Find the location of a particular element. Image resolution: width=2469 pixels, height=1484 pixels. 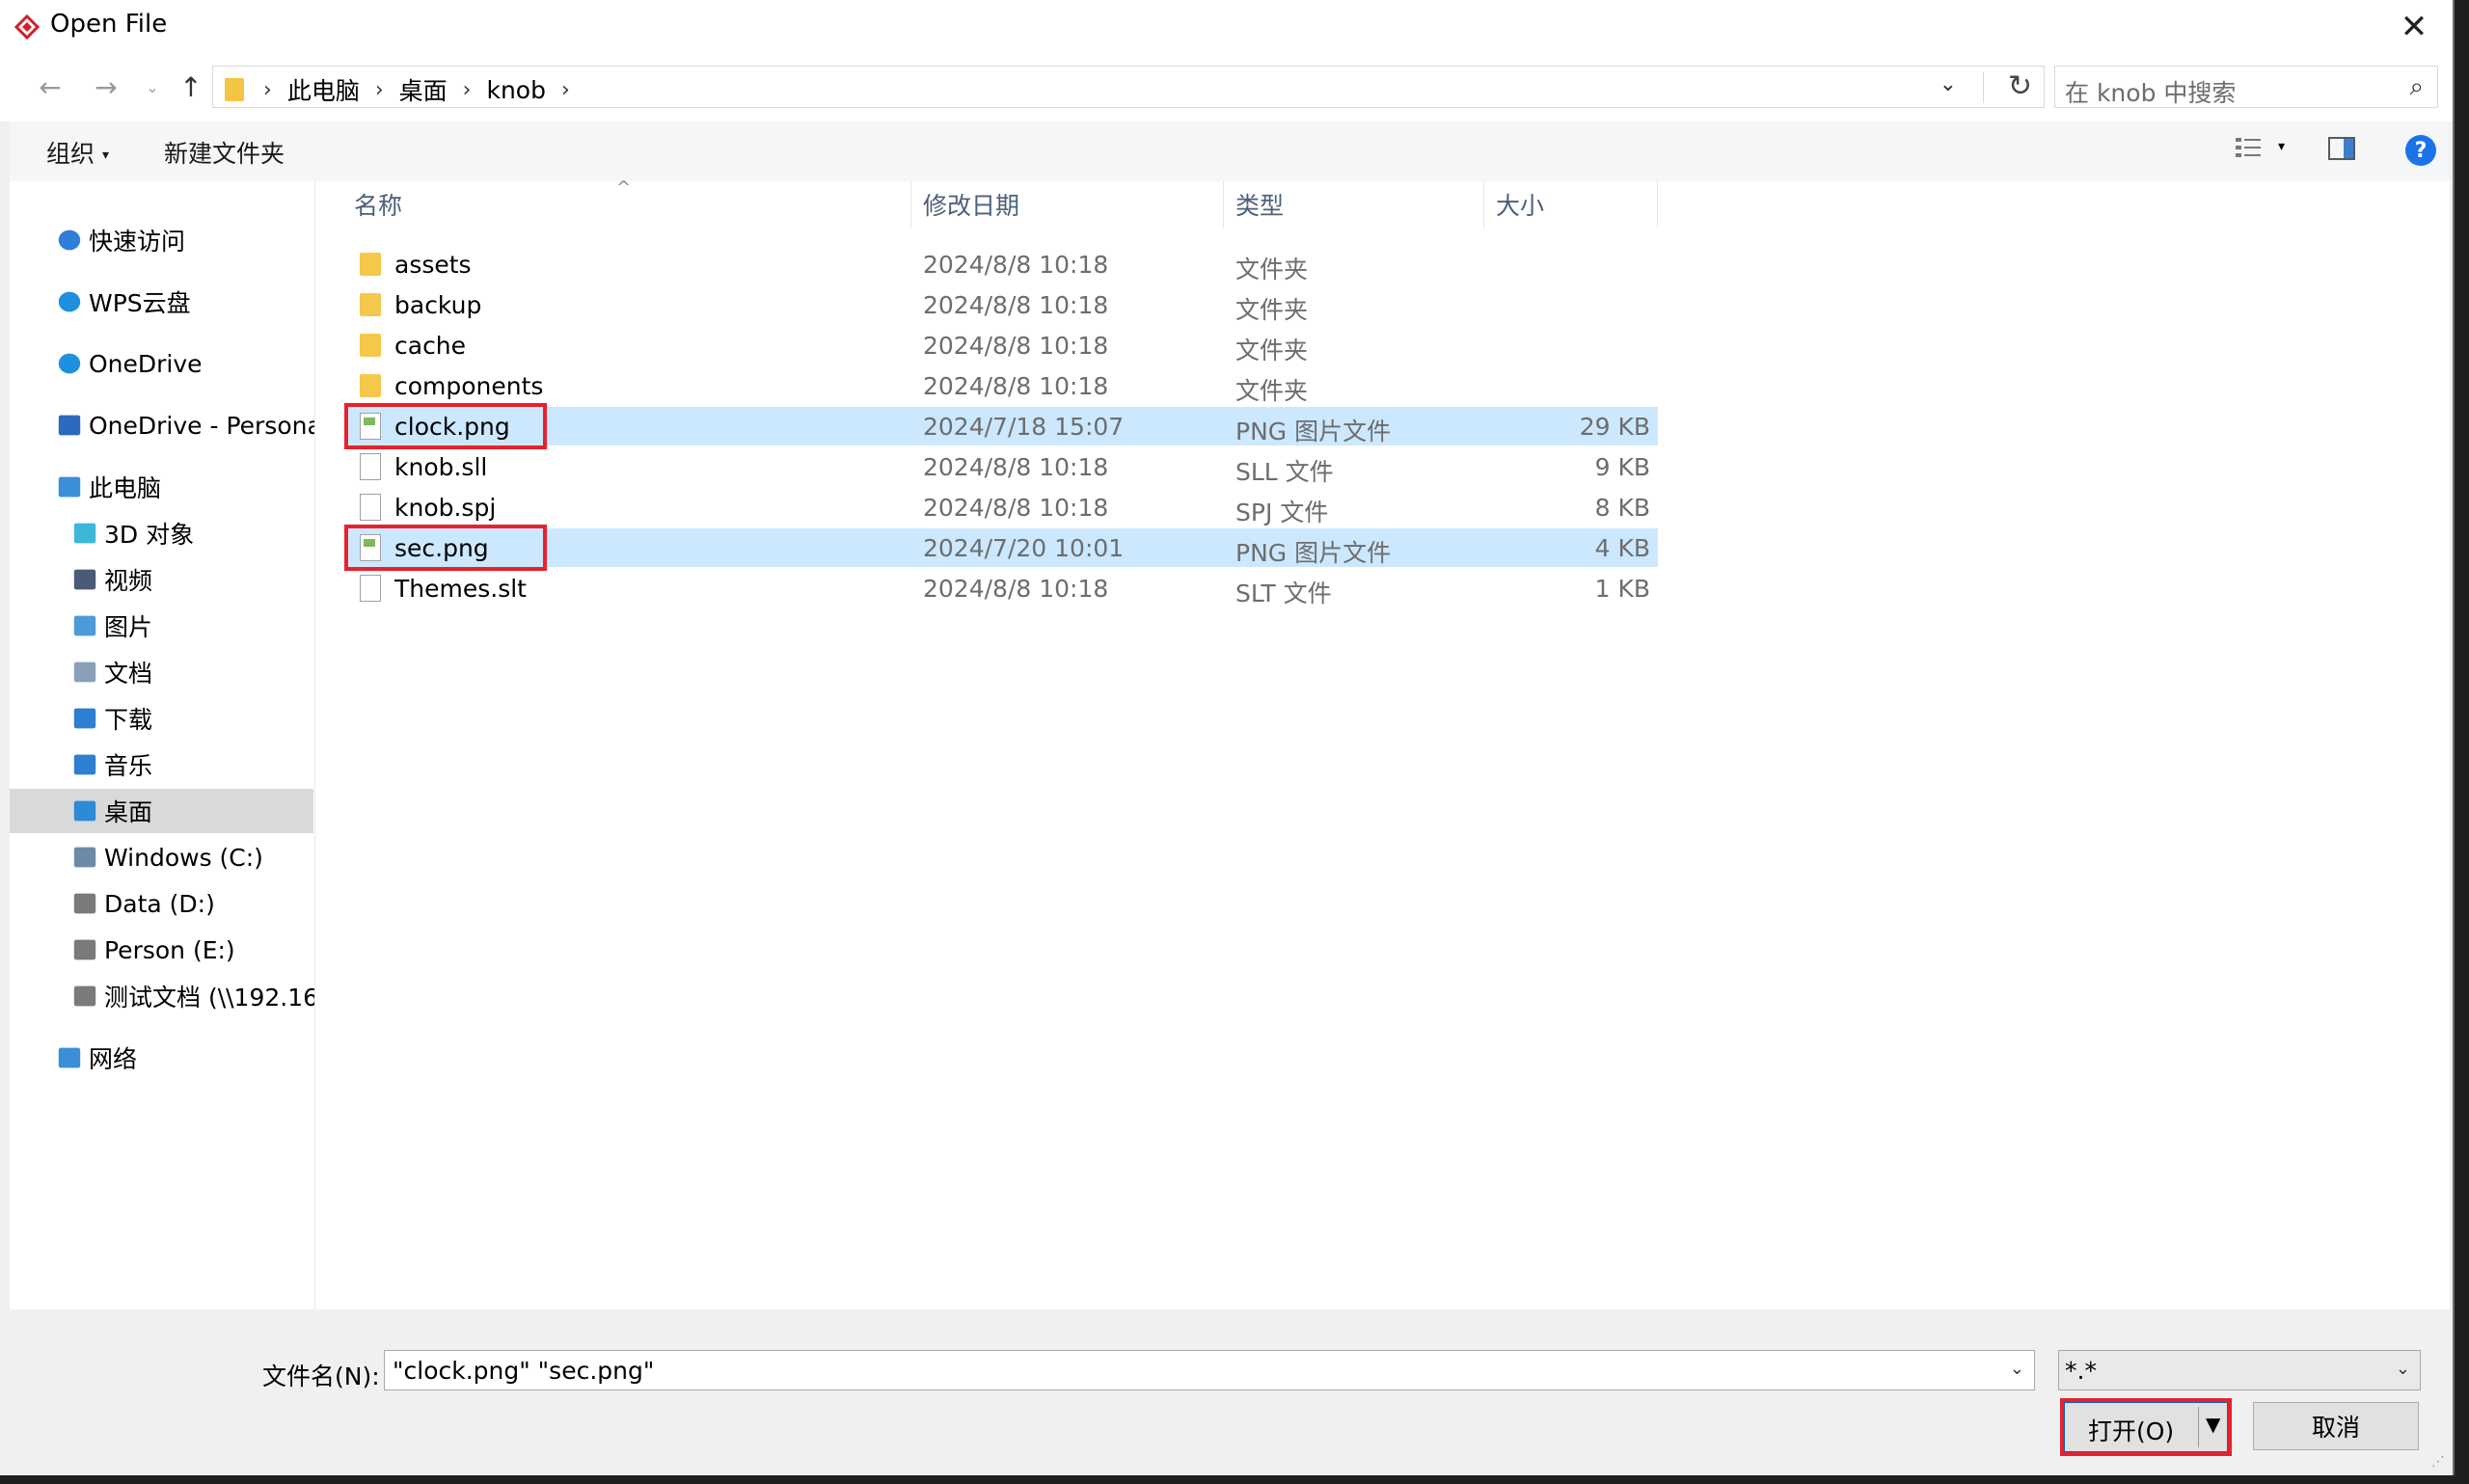

file-name: Themes.slt is located at coordinates (461, 589).